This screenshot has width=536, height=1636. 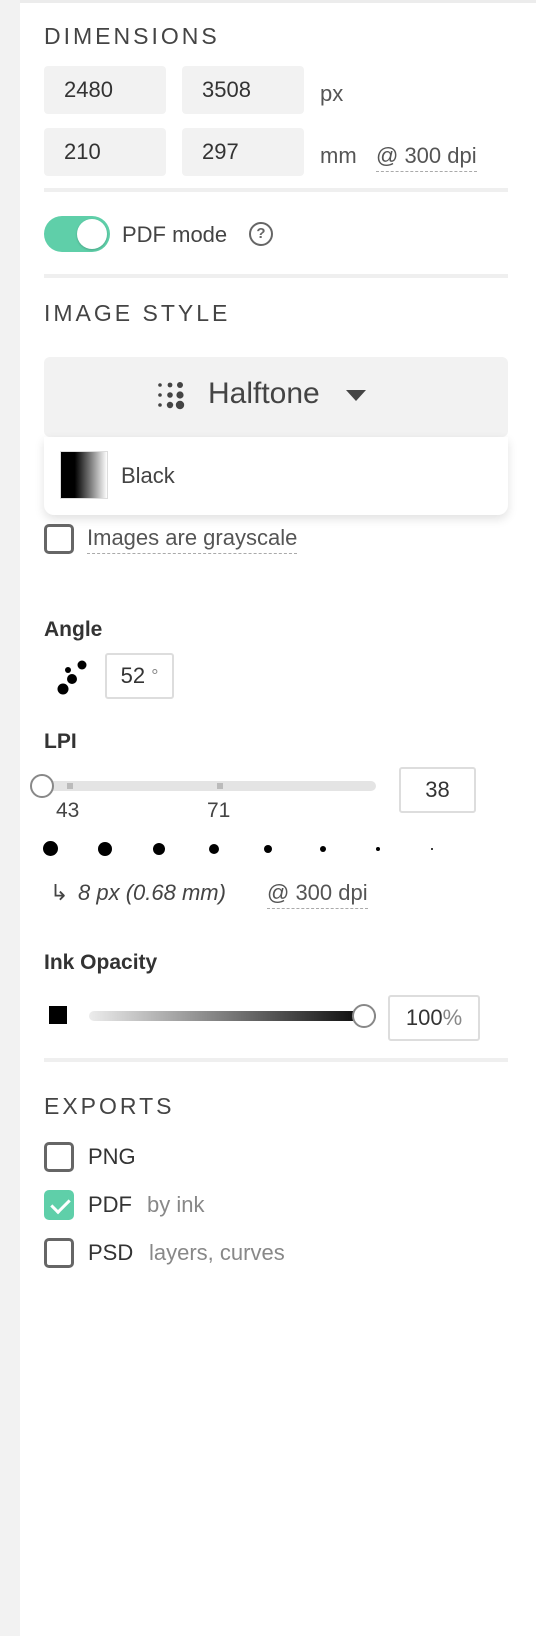 What do you see at coordinates (338, 155) in the screenshot?
I see `mm-unit: mm` at bounding box center [338, 155].